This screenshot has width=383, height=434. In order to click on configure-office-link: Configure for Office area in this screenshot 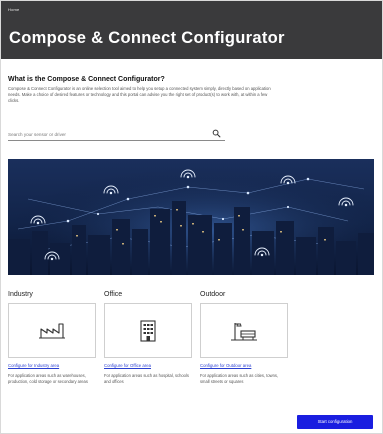, I will do `click(127, 365)`.